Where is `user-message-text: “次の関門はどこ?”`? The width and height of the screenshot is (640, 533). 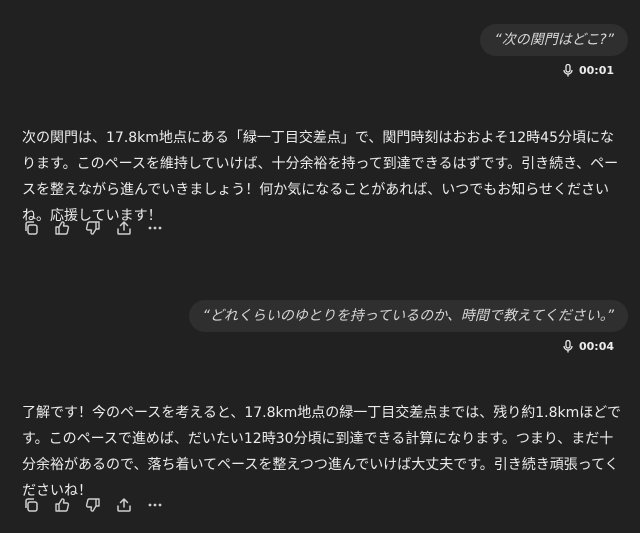
user-message-text: “次の関門はどこ?” is located at coordinates (554, 40).